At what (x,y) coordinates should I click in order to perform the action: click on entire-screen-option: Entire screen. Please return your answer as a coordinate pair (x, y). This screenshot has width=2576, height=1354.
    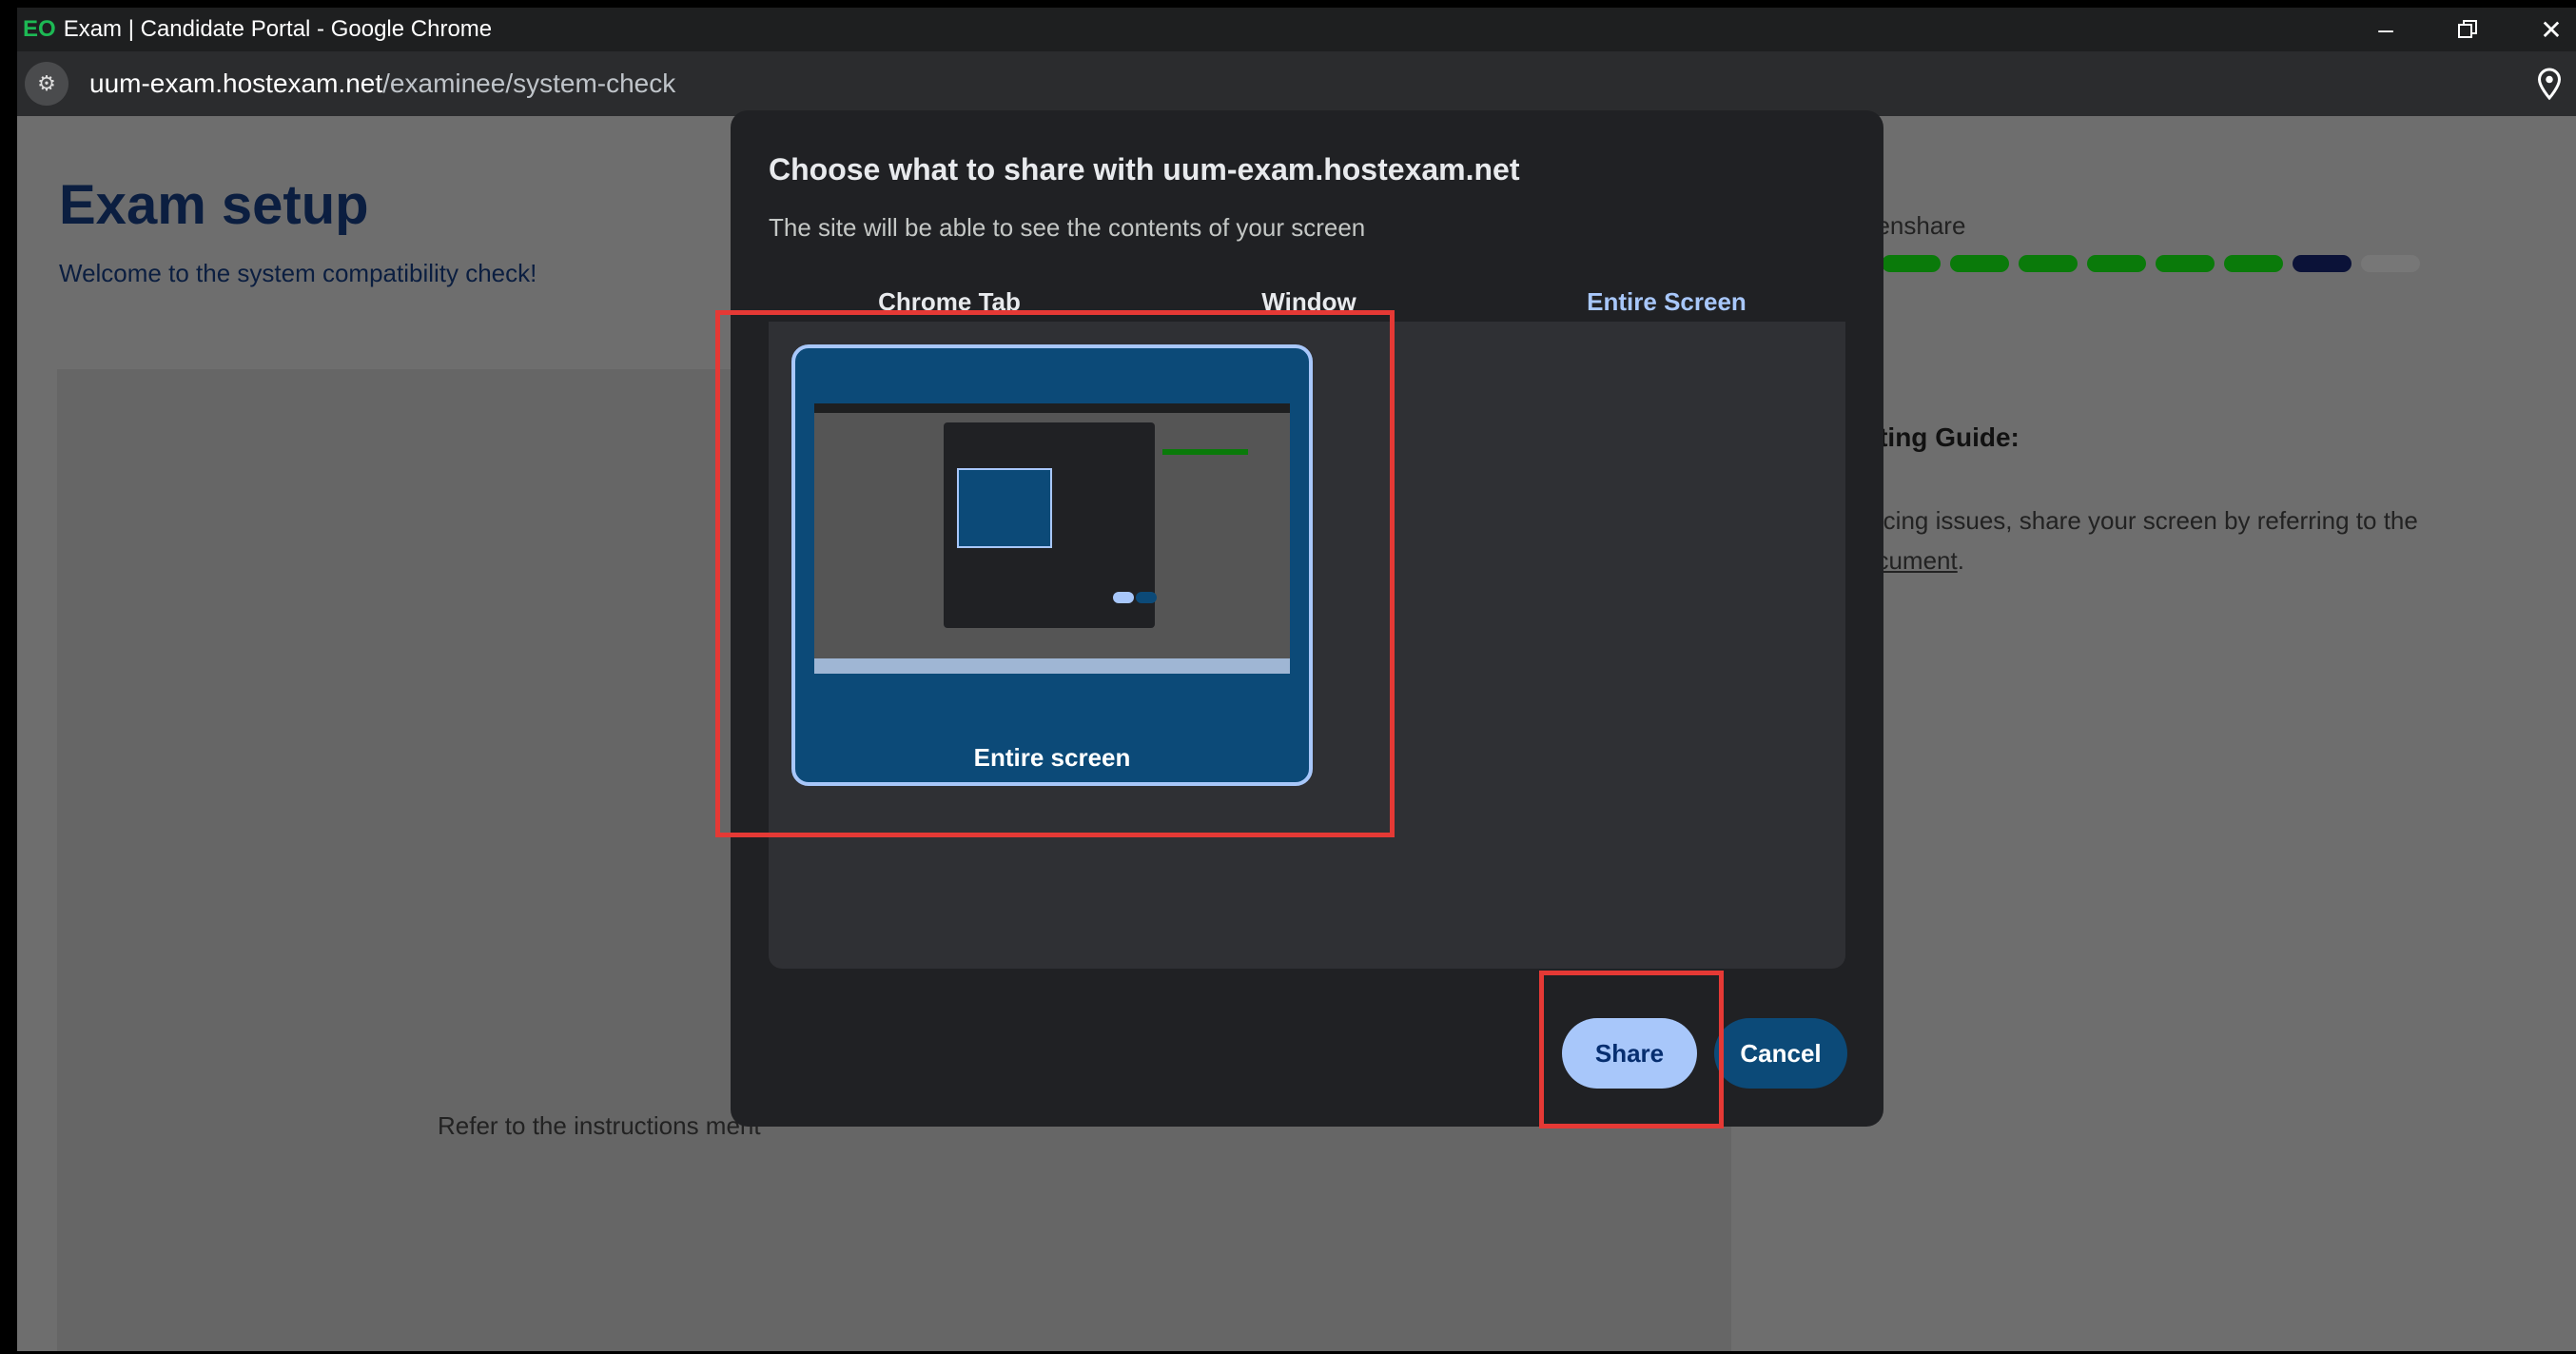
    Looking at the image, I should click on (1052, 565).